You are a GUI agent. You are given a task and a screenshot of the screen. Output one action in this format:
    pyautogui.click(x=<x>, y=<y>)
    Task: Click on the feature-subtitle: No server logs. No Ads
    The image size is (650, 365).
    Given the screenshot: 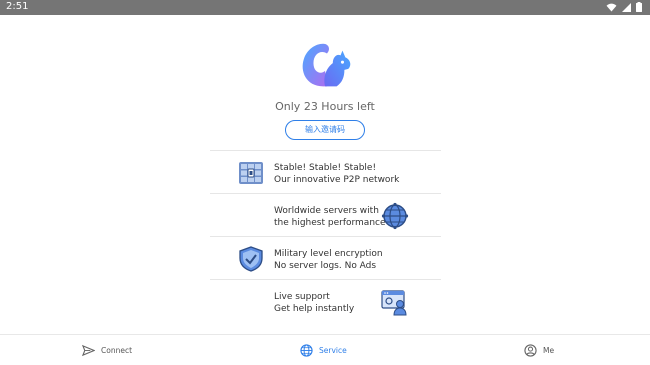 What is the action you would take?
    pyautogui.click(x=325, y=266)
    